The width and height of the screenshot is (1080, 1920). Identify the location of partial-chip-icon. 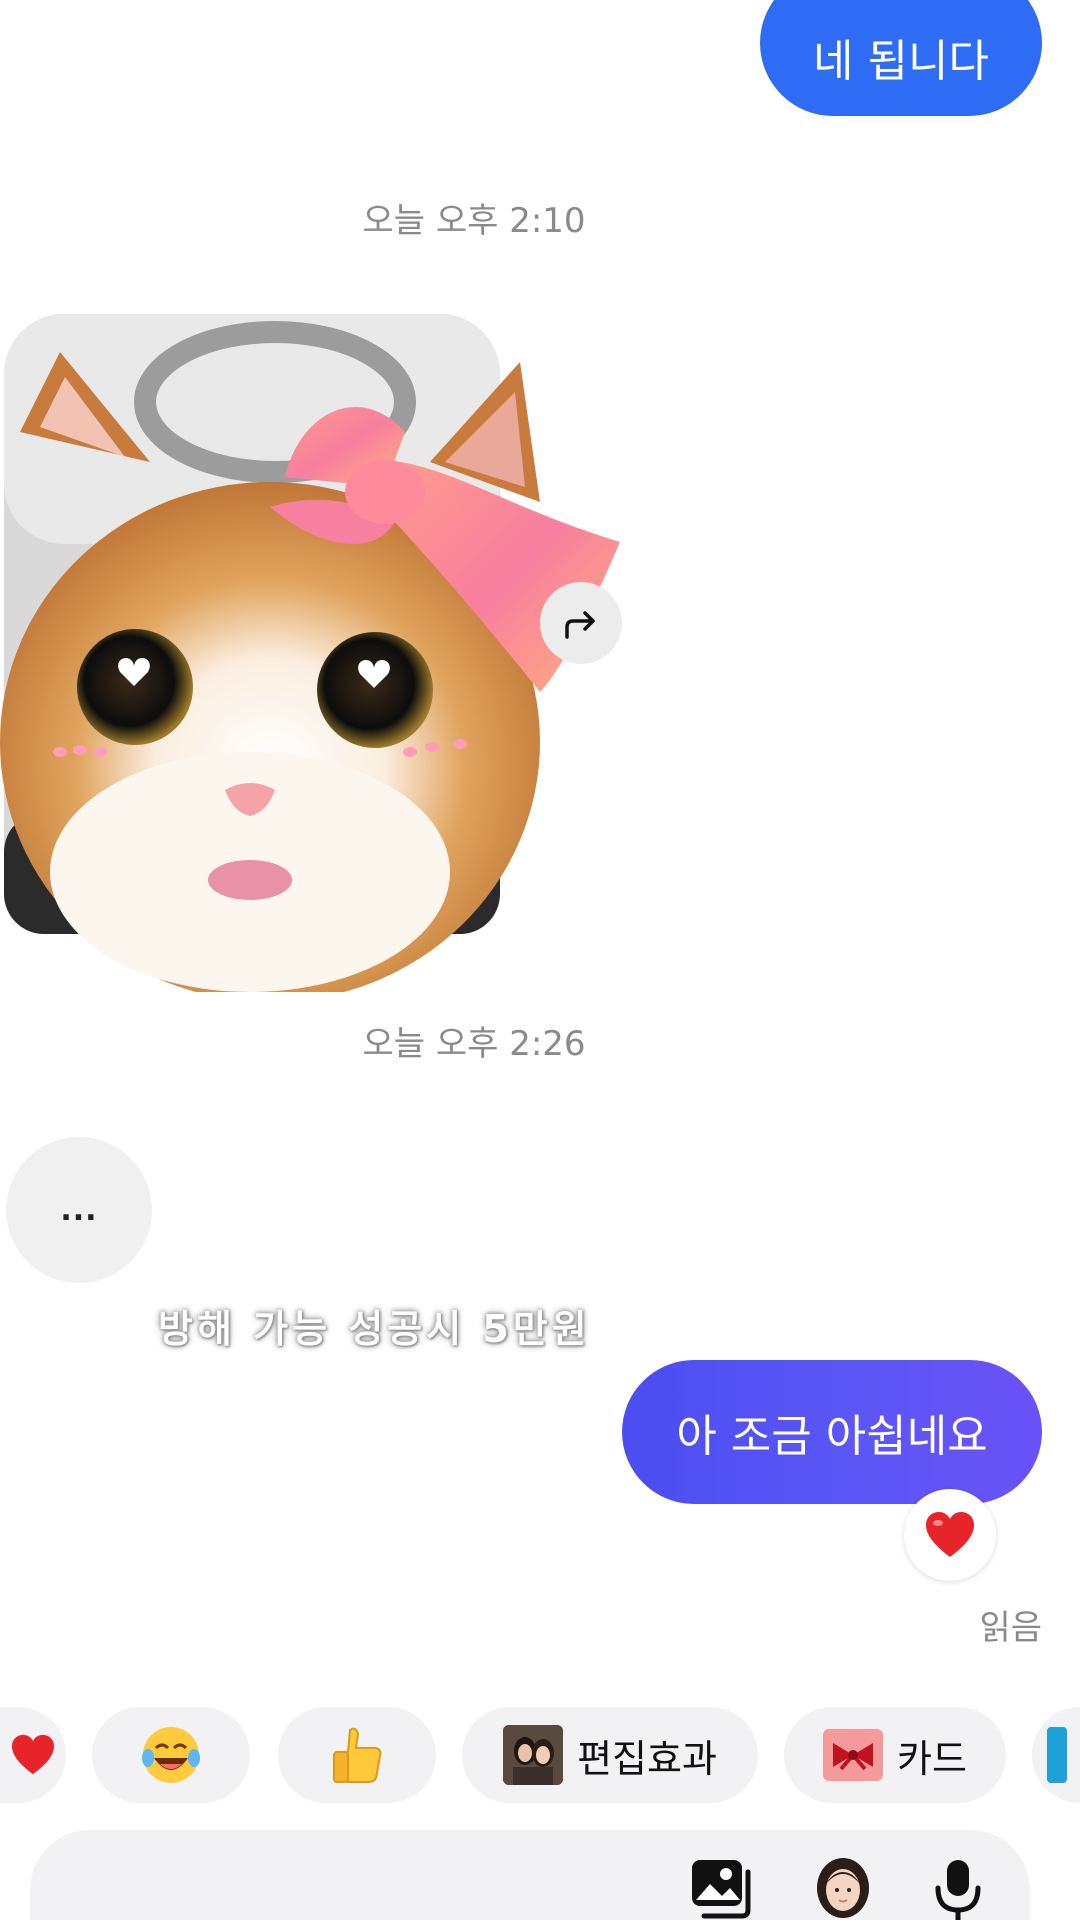
(1057, 1755).